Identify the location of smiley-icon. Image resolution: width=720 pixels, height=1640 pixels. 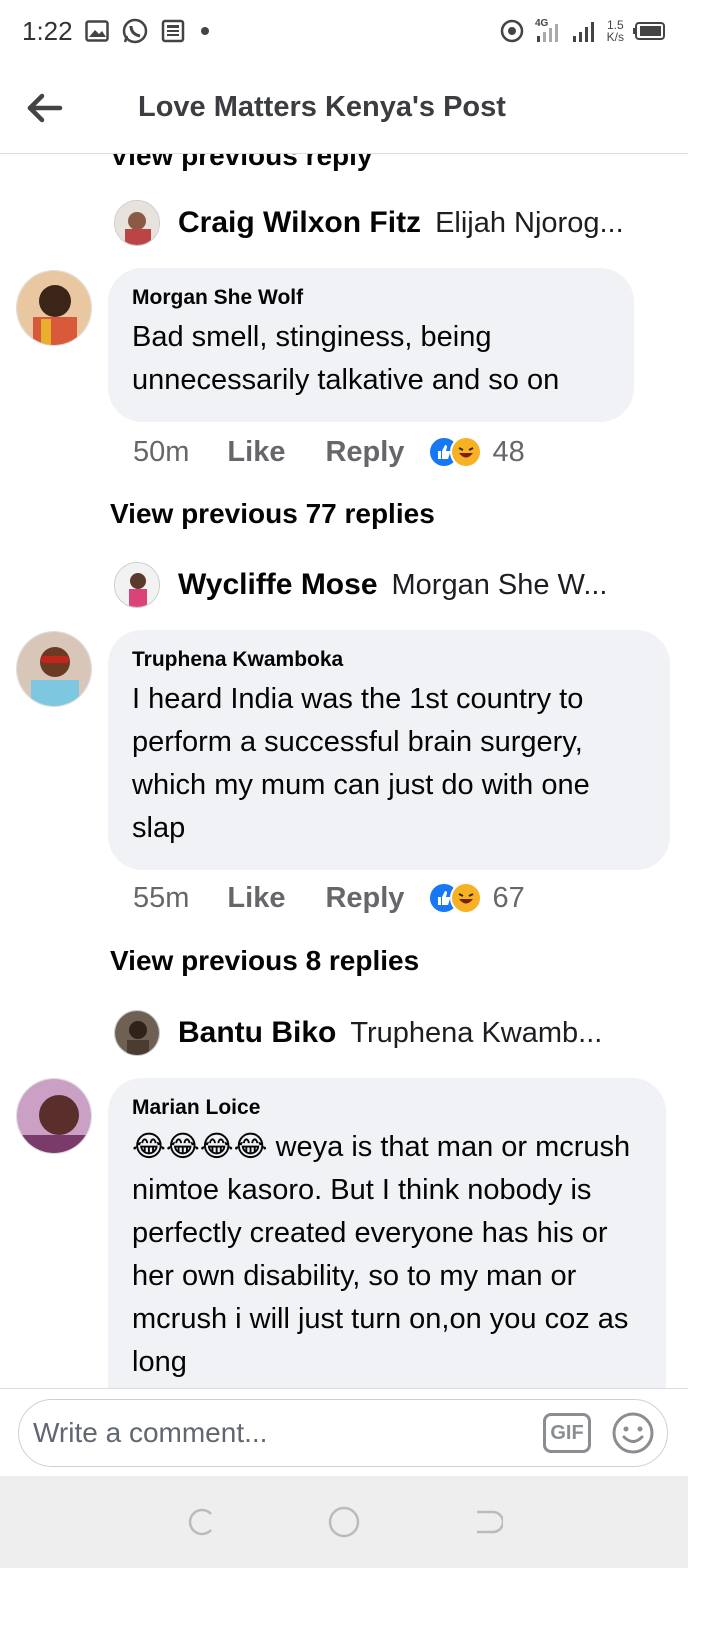
(633, 1433).